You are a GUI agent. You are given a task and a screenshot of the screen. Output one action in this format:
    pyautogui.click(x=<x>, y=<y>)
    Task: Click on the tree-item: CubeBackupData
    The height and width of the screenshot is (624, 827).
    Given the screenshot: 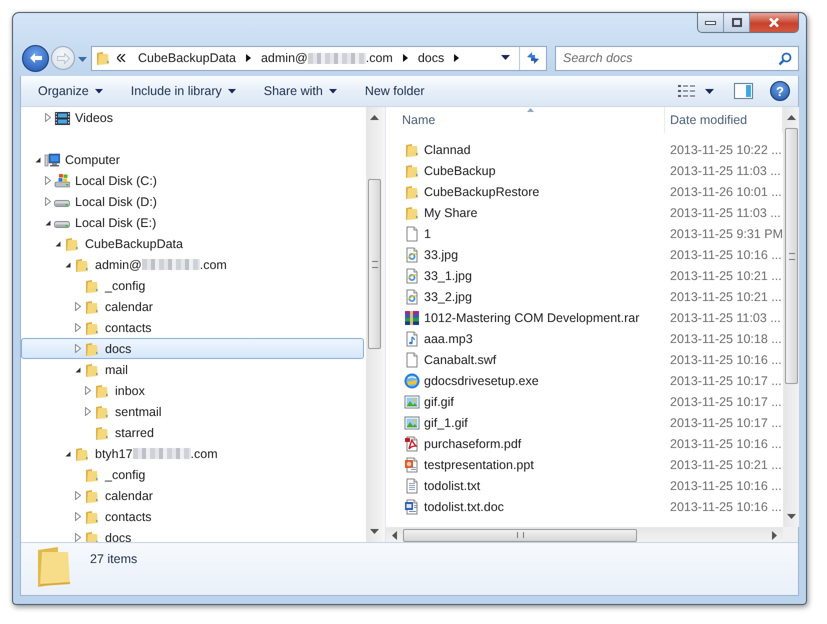 What is the action you would take?
    pyautogui.click(x=192, y=243)
    